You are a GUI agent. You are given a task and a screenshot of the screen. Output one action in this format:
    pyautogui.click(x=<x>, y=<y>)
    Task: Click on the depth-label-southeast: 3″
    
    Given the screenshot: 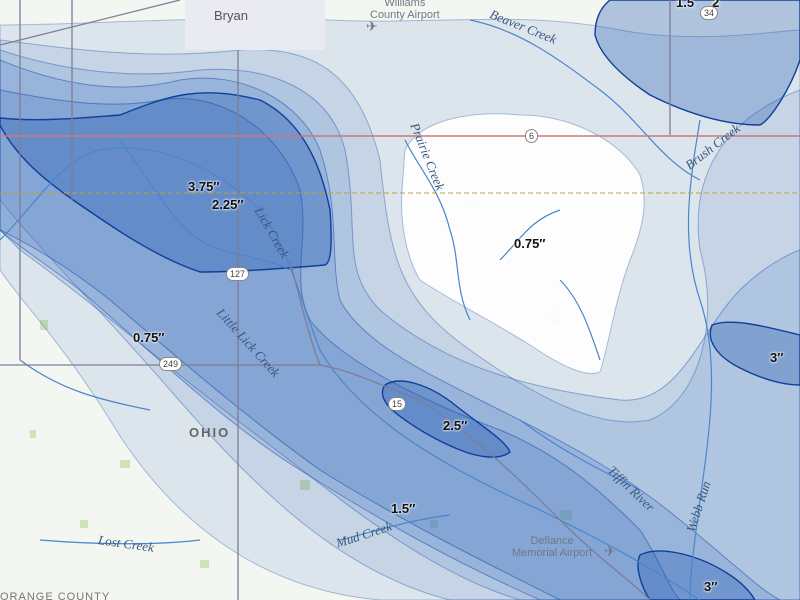 What is the action you would take?
    pyautogui.click(x=711, y=586)
    